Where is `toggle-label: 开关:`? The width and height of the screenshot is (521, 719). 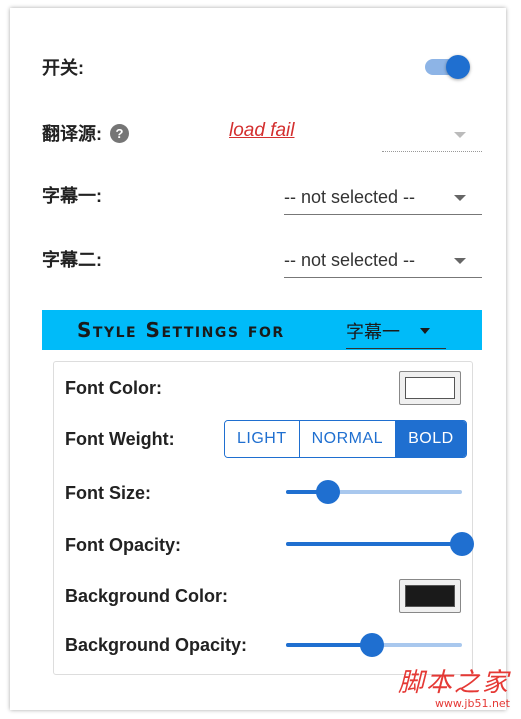 toggle-label: 开关: is located at coordinates (63, 68).